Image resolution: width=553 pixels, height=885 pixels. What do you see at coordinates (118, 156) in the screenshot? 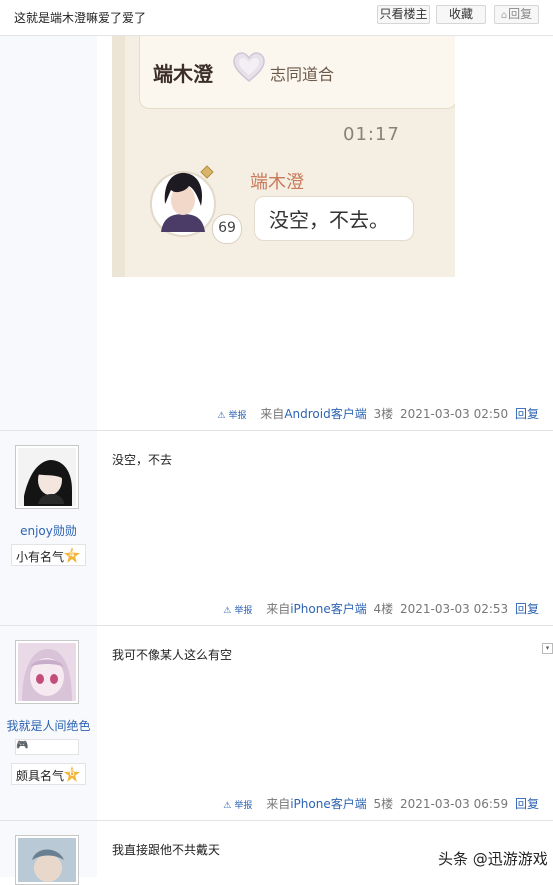
I see `image-edge` at bounding box center [118, 156].